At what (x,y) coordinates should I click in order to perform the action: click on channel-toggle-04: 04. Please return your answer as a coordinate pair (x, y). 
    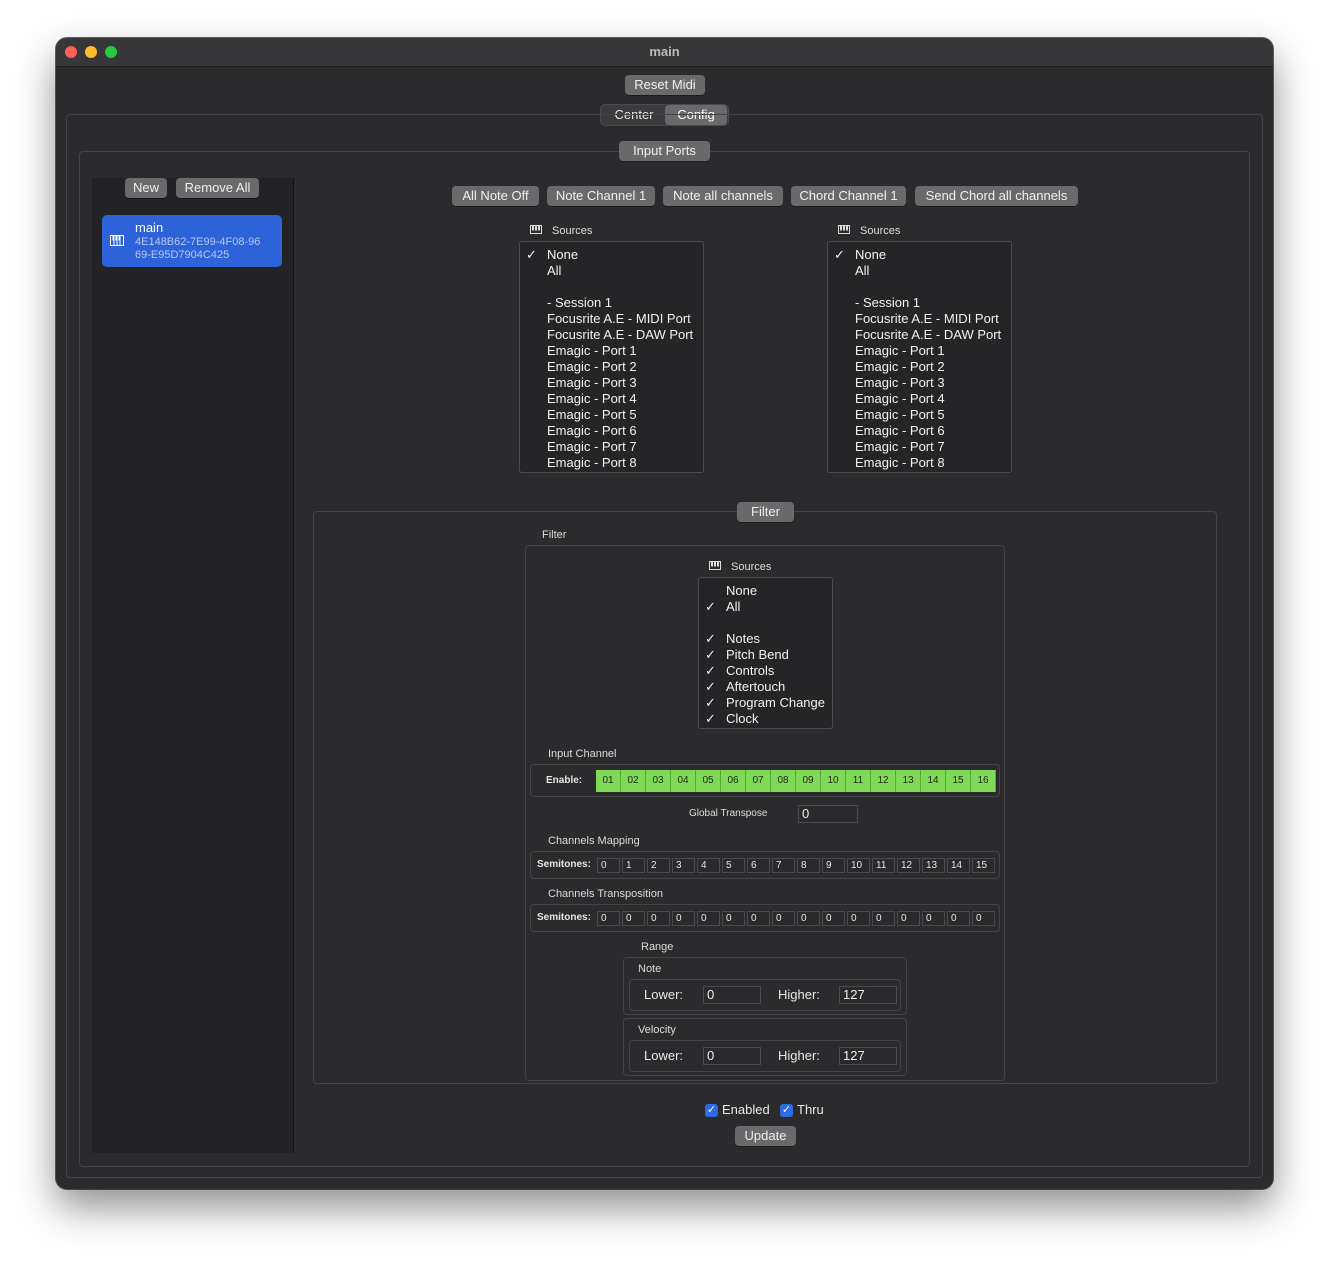
    Looking at the image, I should click on (683, 781).